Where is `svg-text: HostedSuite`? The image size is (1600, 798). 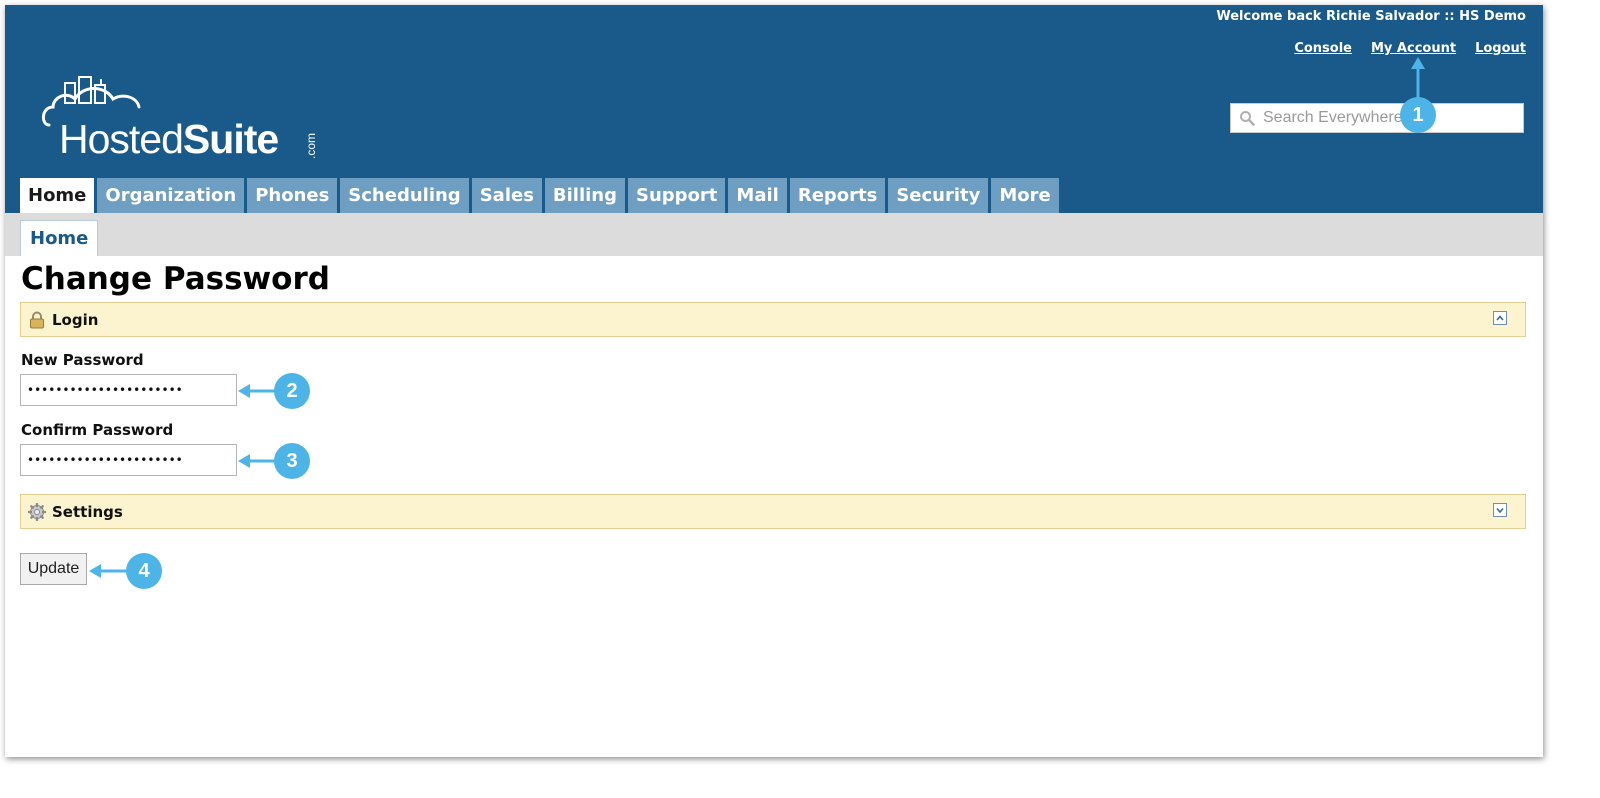 svg-text: HostedSuite is located at coordinates (168, 139).